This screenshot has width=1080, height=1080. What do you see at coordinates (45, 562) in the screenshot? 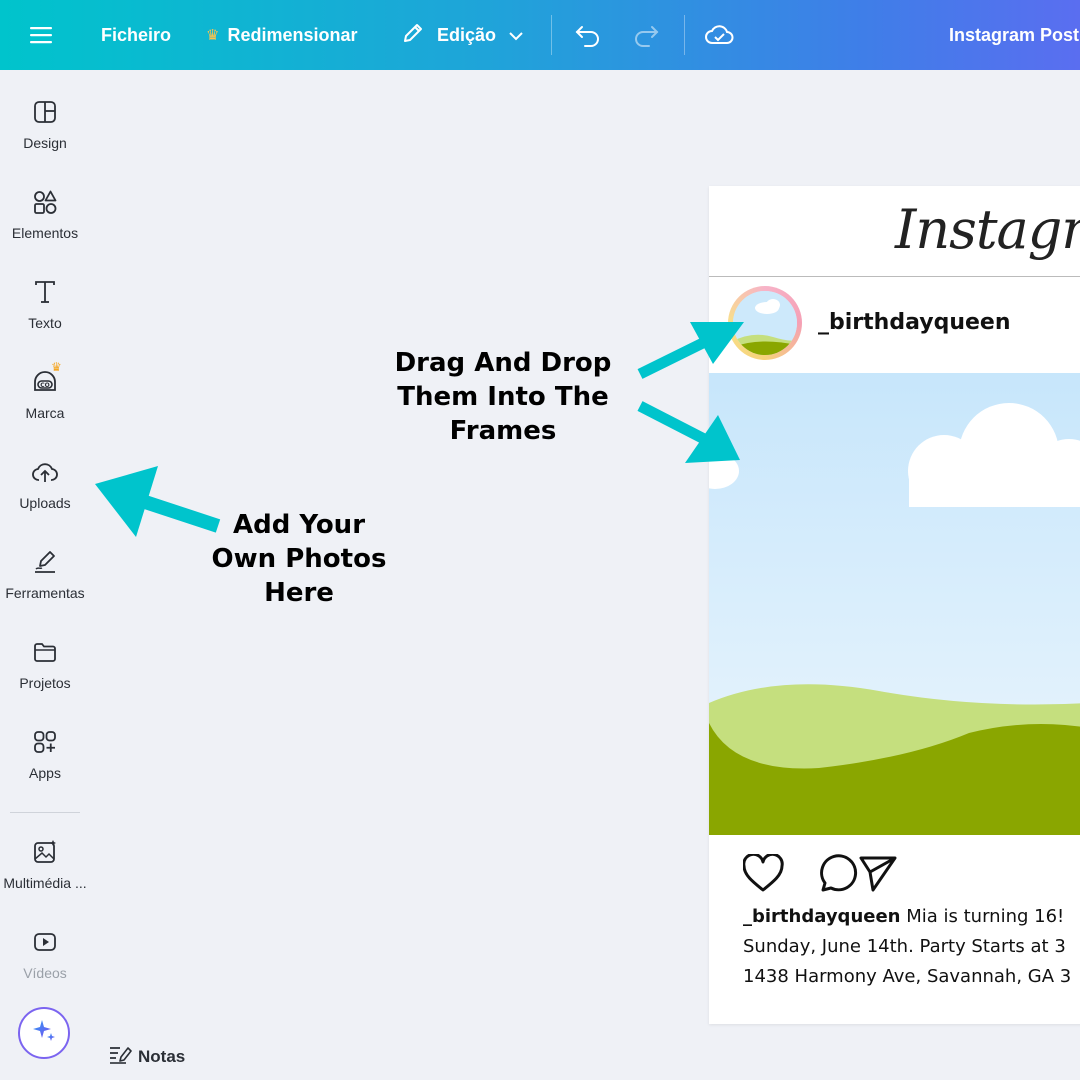
I see `draw-icon` at bounding box center [45, 562].